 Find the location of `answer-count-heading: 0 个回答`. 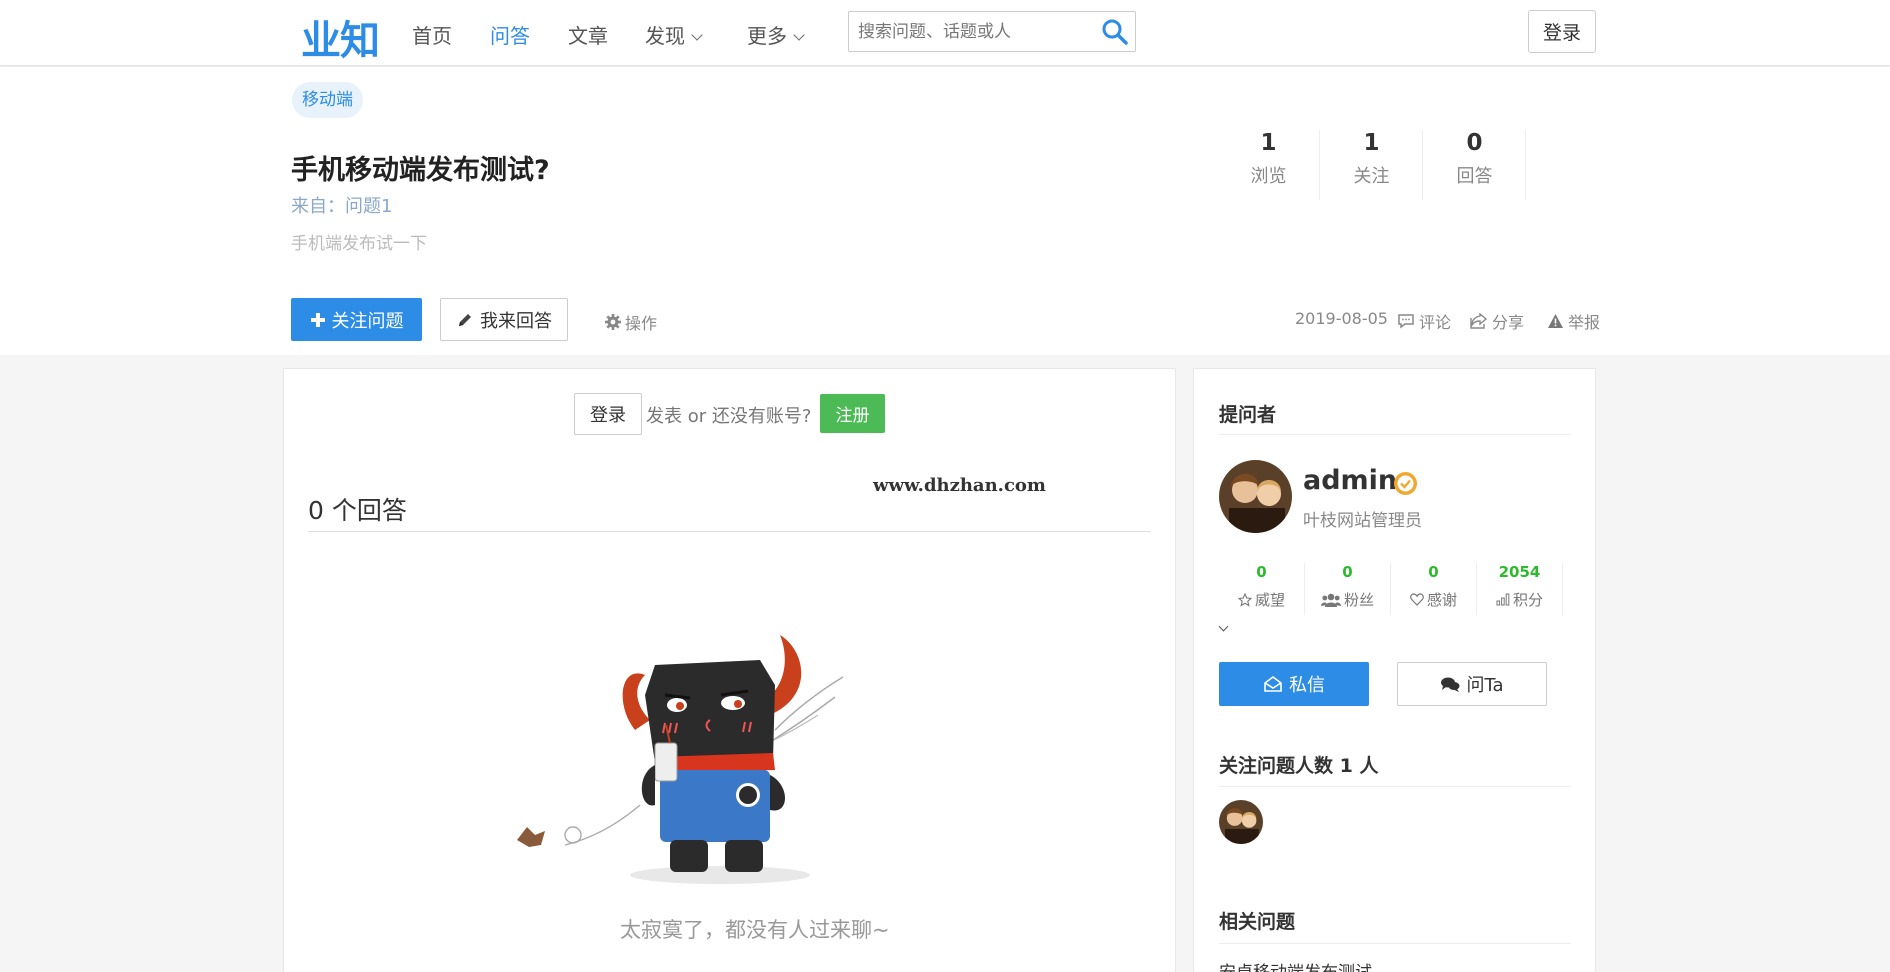

answer-count-heading: 0 个回答 is located at coordinates (357, 510).